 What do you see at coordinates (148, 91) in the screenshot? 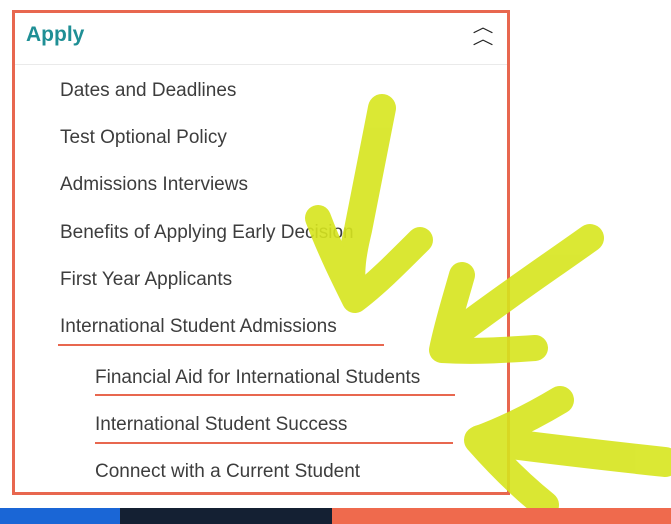
I see `menu-item-dates-and-deadlines: Dates and Deadlines` at bounding box center [148, 91].